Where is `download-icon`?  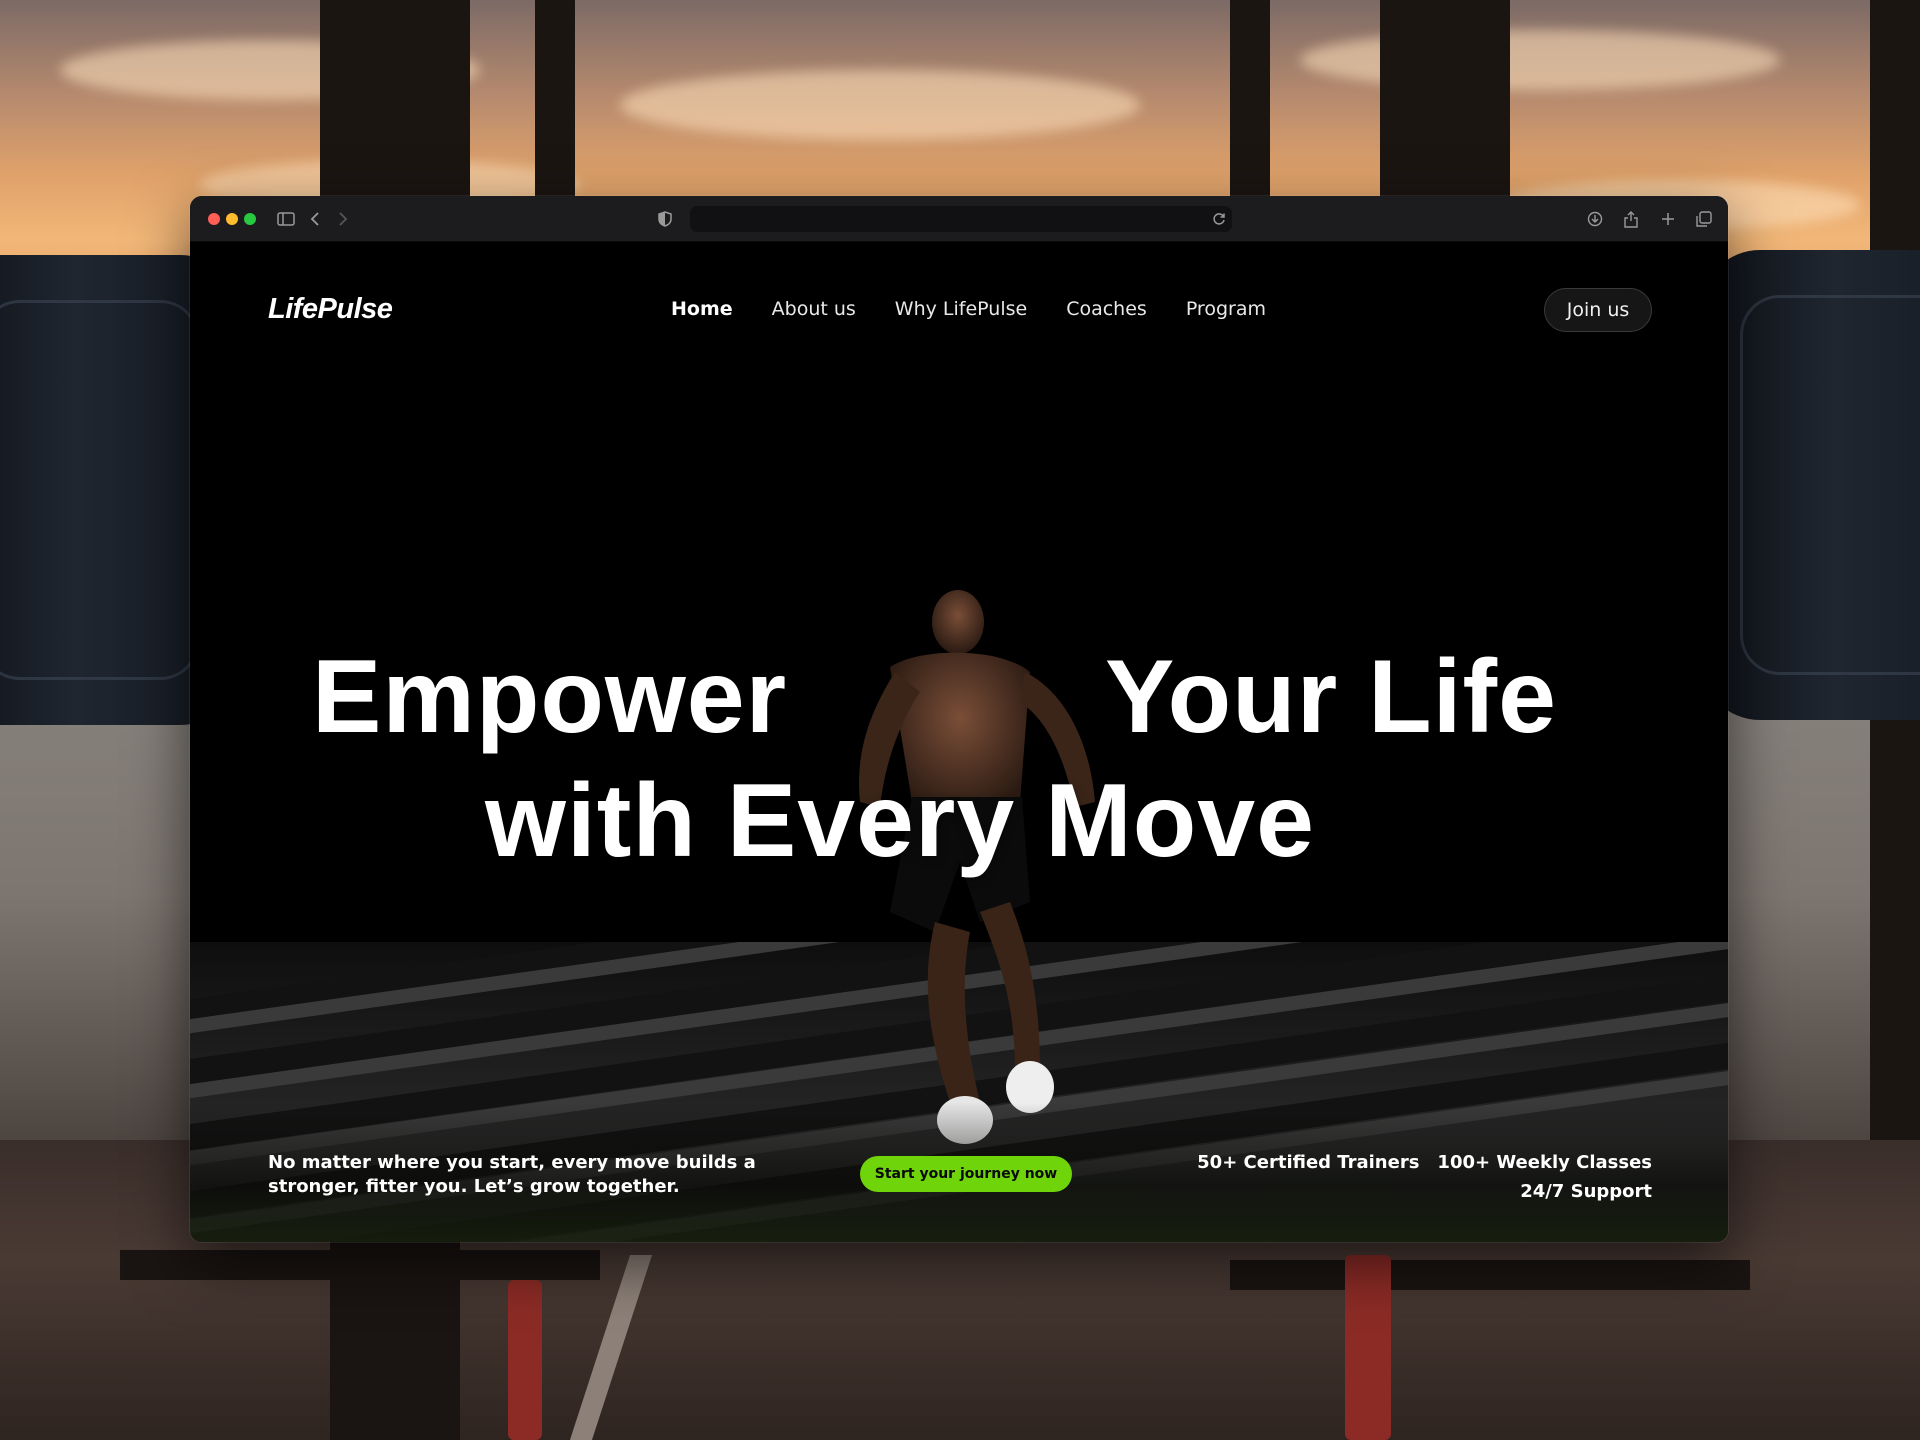
download-icon is located at coordinates (1595, 219).